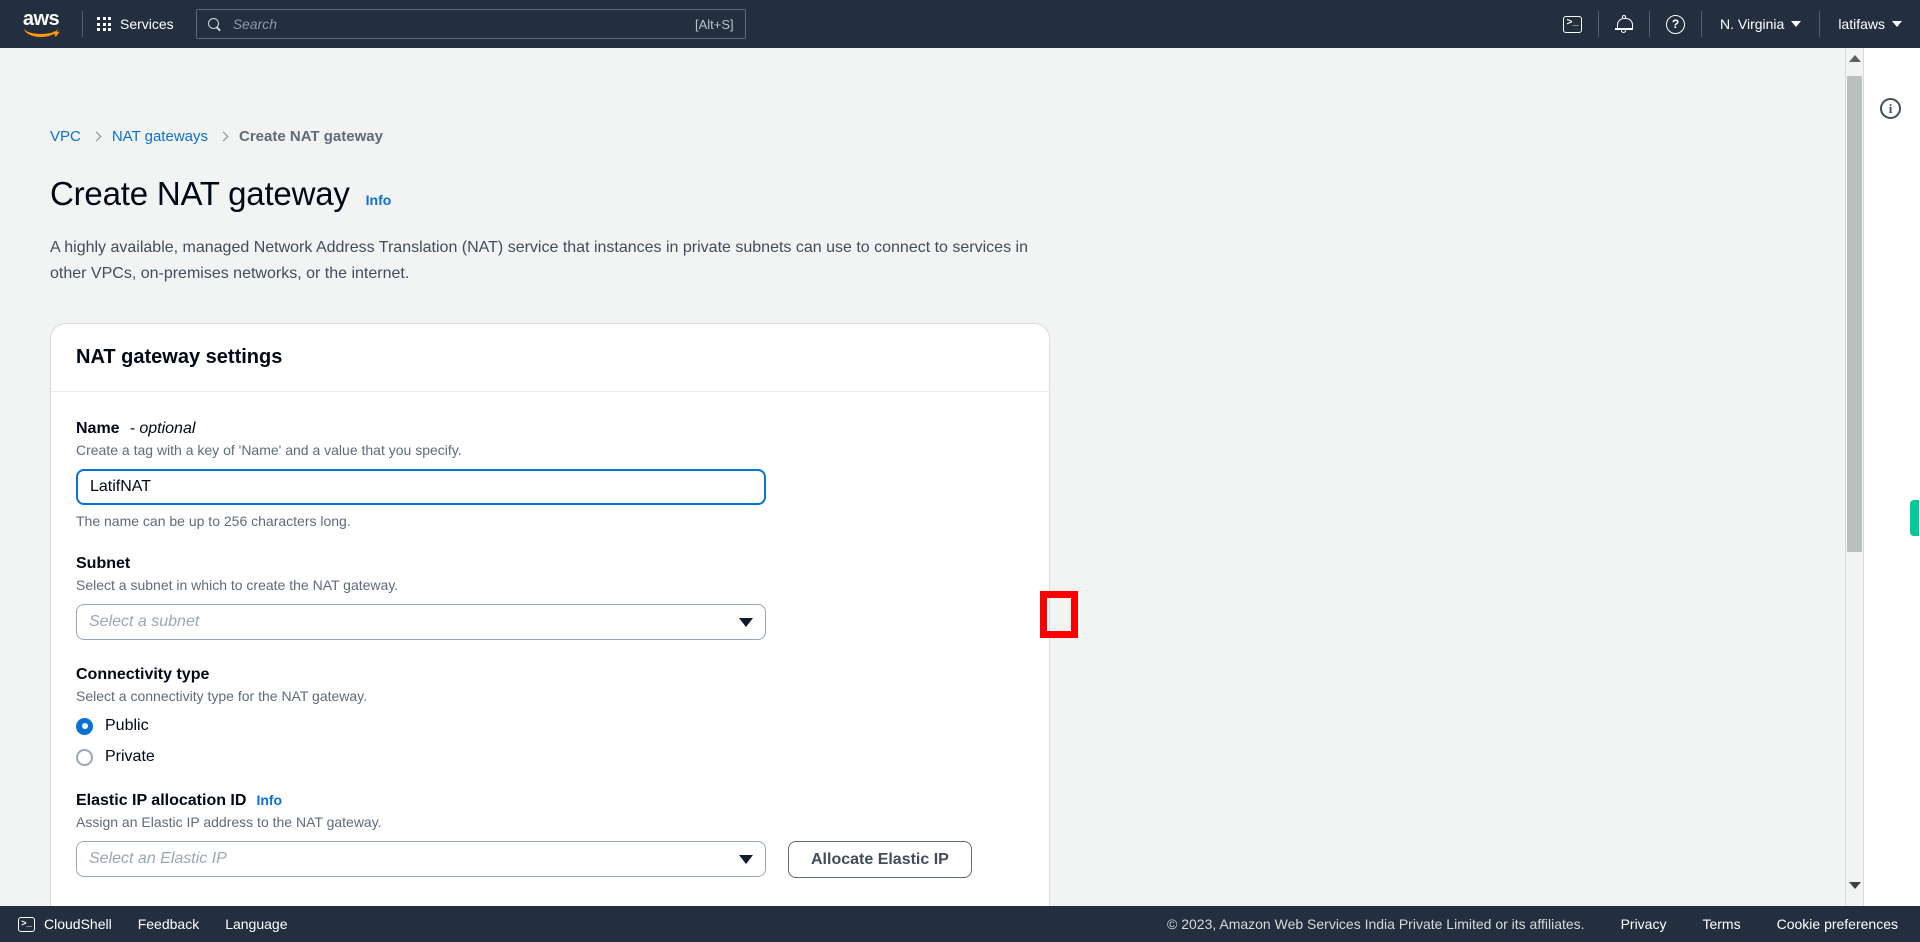  I want to click on allocate-elastic-ip-button: Allocate Elastic IP, so click(880, 859).